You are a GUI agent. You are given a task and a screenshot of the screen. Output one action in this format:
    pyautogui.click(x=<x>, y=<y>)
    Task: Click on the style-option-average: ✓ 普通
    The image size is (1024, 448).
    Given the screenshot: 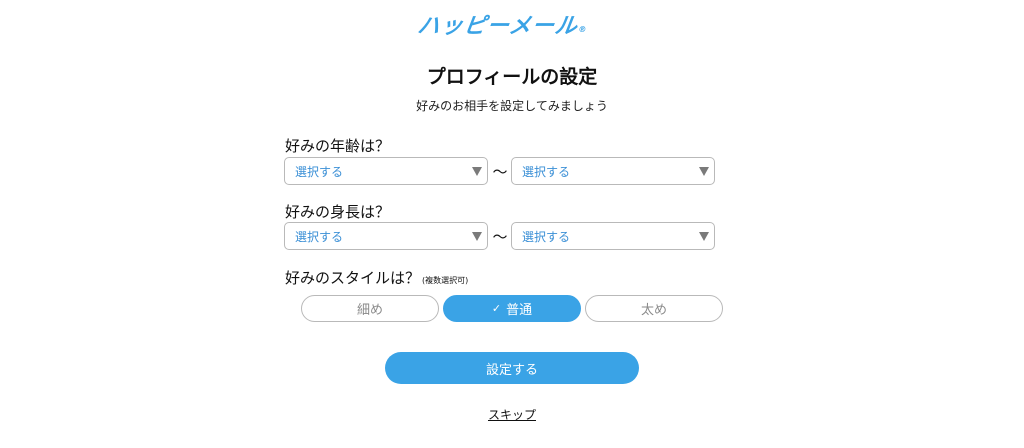 What is the action you would take?
    pyautogui.click(x=512, y=308)
    